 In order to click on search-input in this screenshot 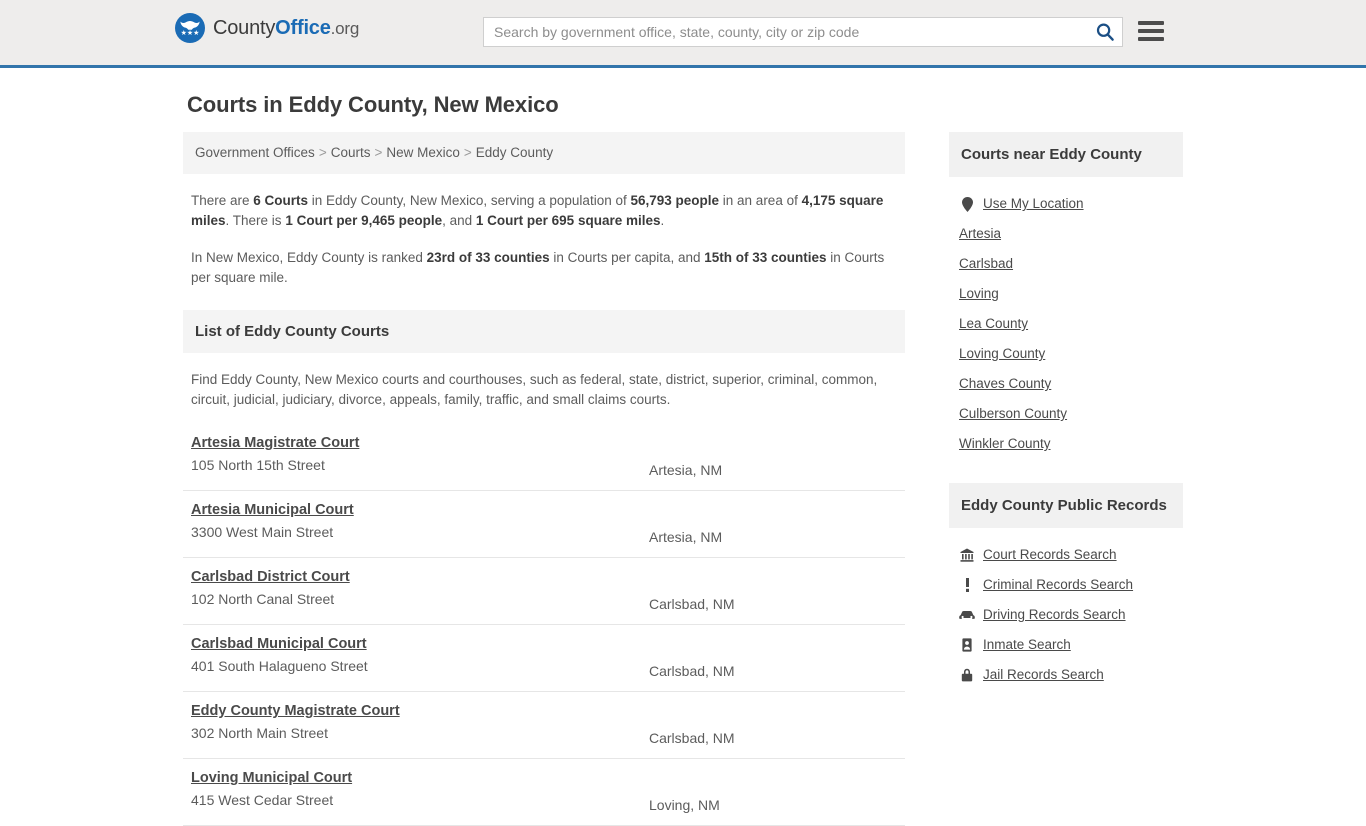, I will do `click(784, 32)`.